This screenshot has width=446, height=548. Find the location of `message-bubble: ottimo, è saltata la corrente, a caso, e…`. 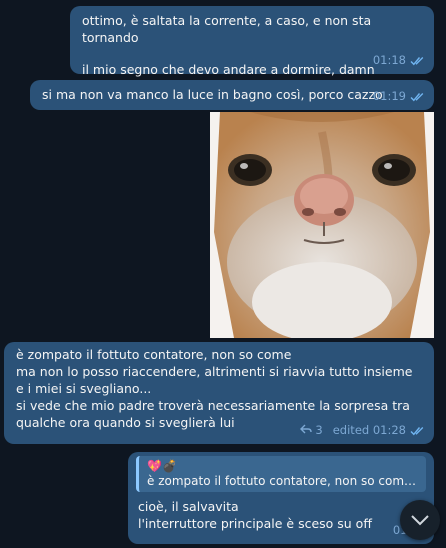

message-bubble: ottimo, è saltata la corrente, a caso, e… is located at coordinates (252, 41).